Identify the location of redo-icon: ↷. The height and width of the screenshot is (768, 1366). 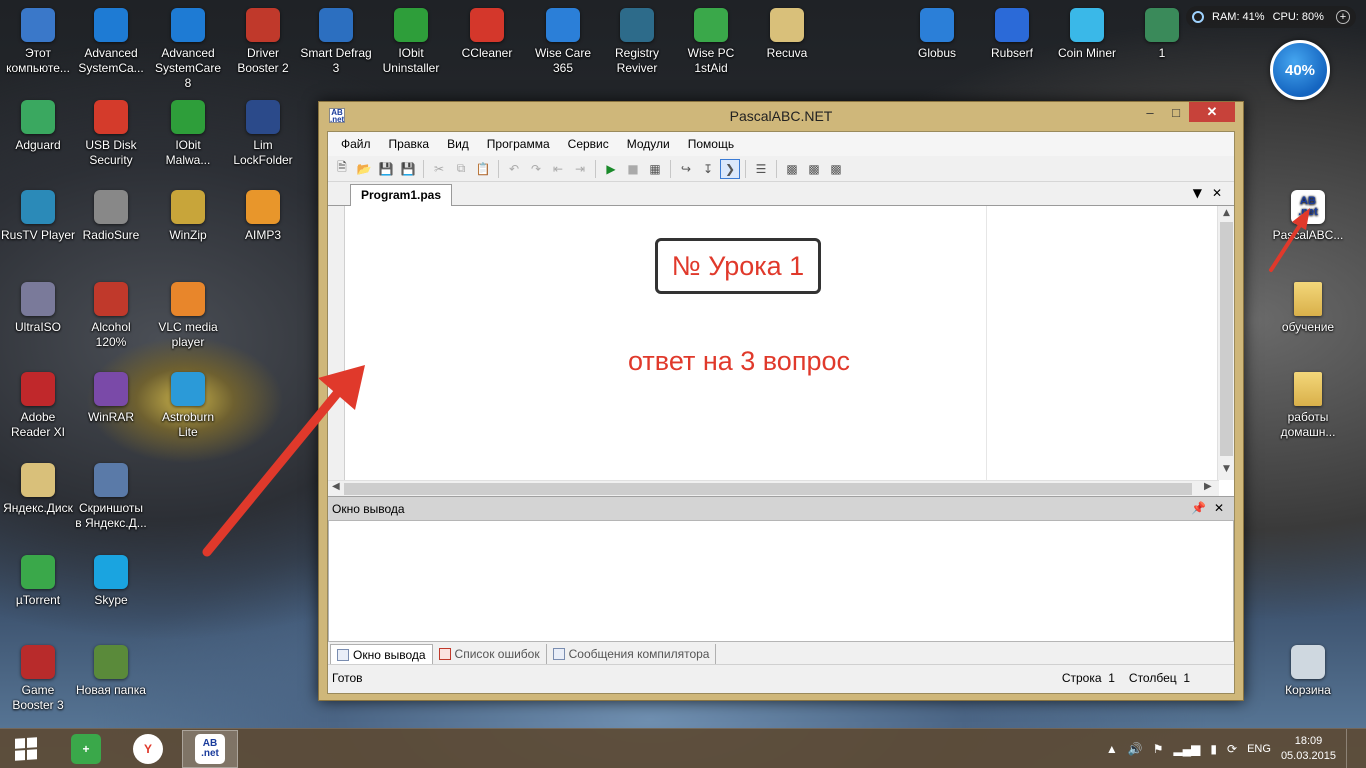
(536, 169).